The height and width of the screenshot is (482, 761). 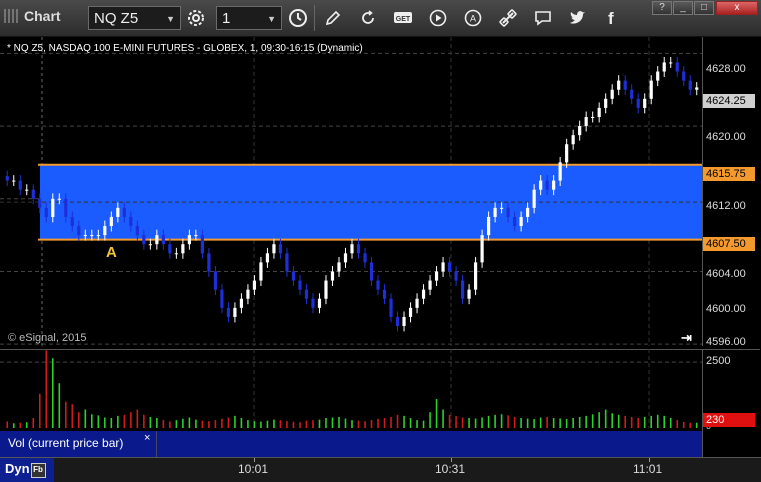 What do you see at coordinates (726, 206) in the screenshot?
I see `price-label: 4612.00` at bounding box center [726, 206].